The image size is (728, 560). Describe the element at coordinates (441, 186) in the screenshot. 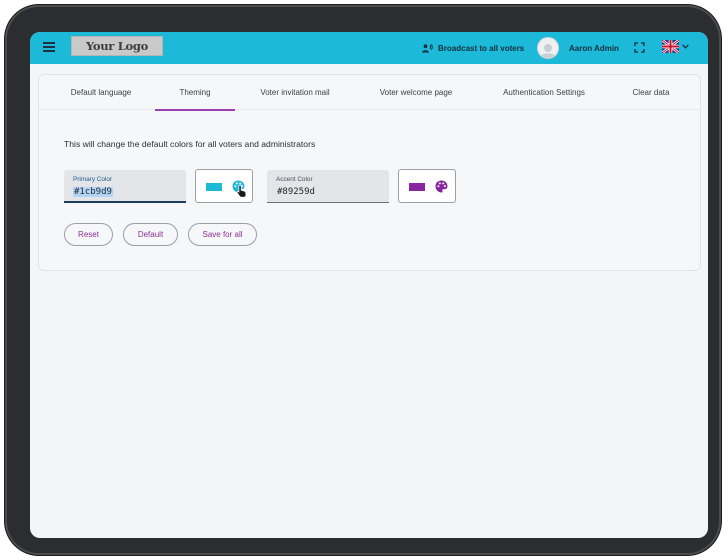

I see `palette-icon` at that location.